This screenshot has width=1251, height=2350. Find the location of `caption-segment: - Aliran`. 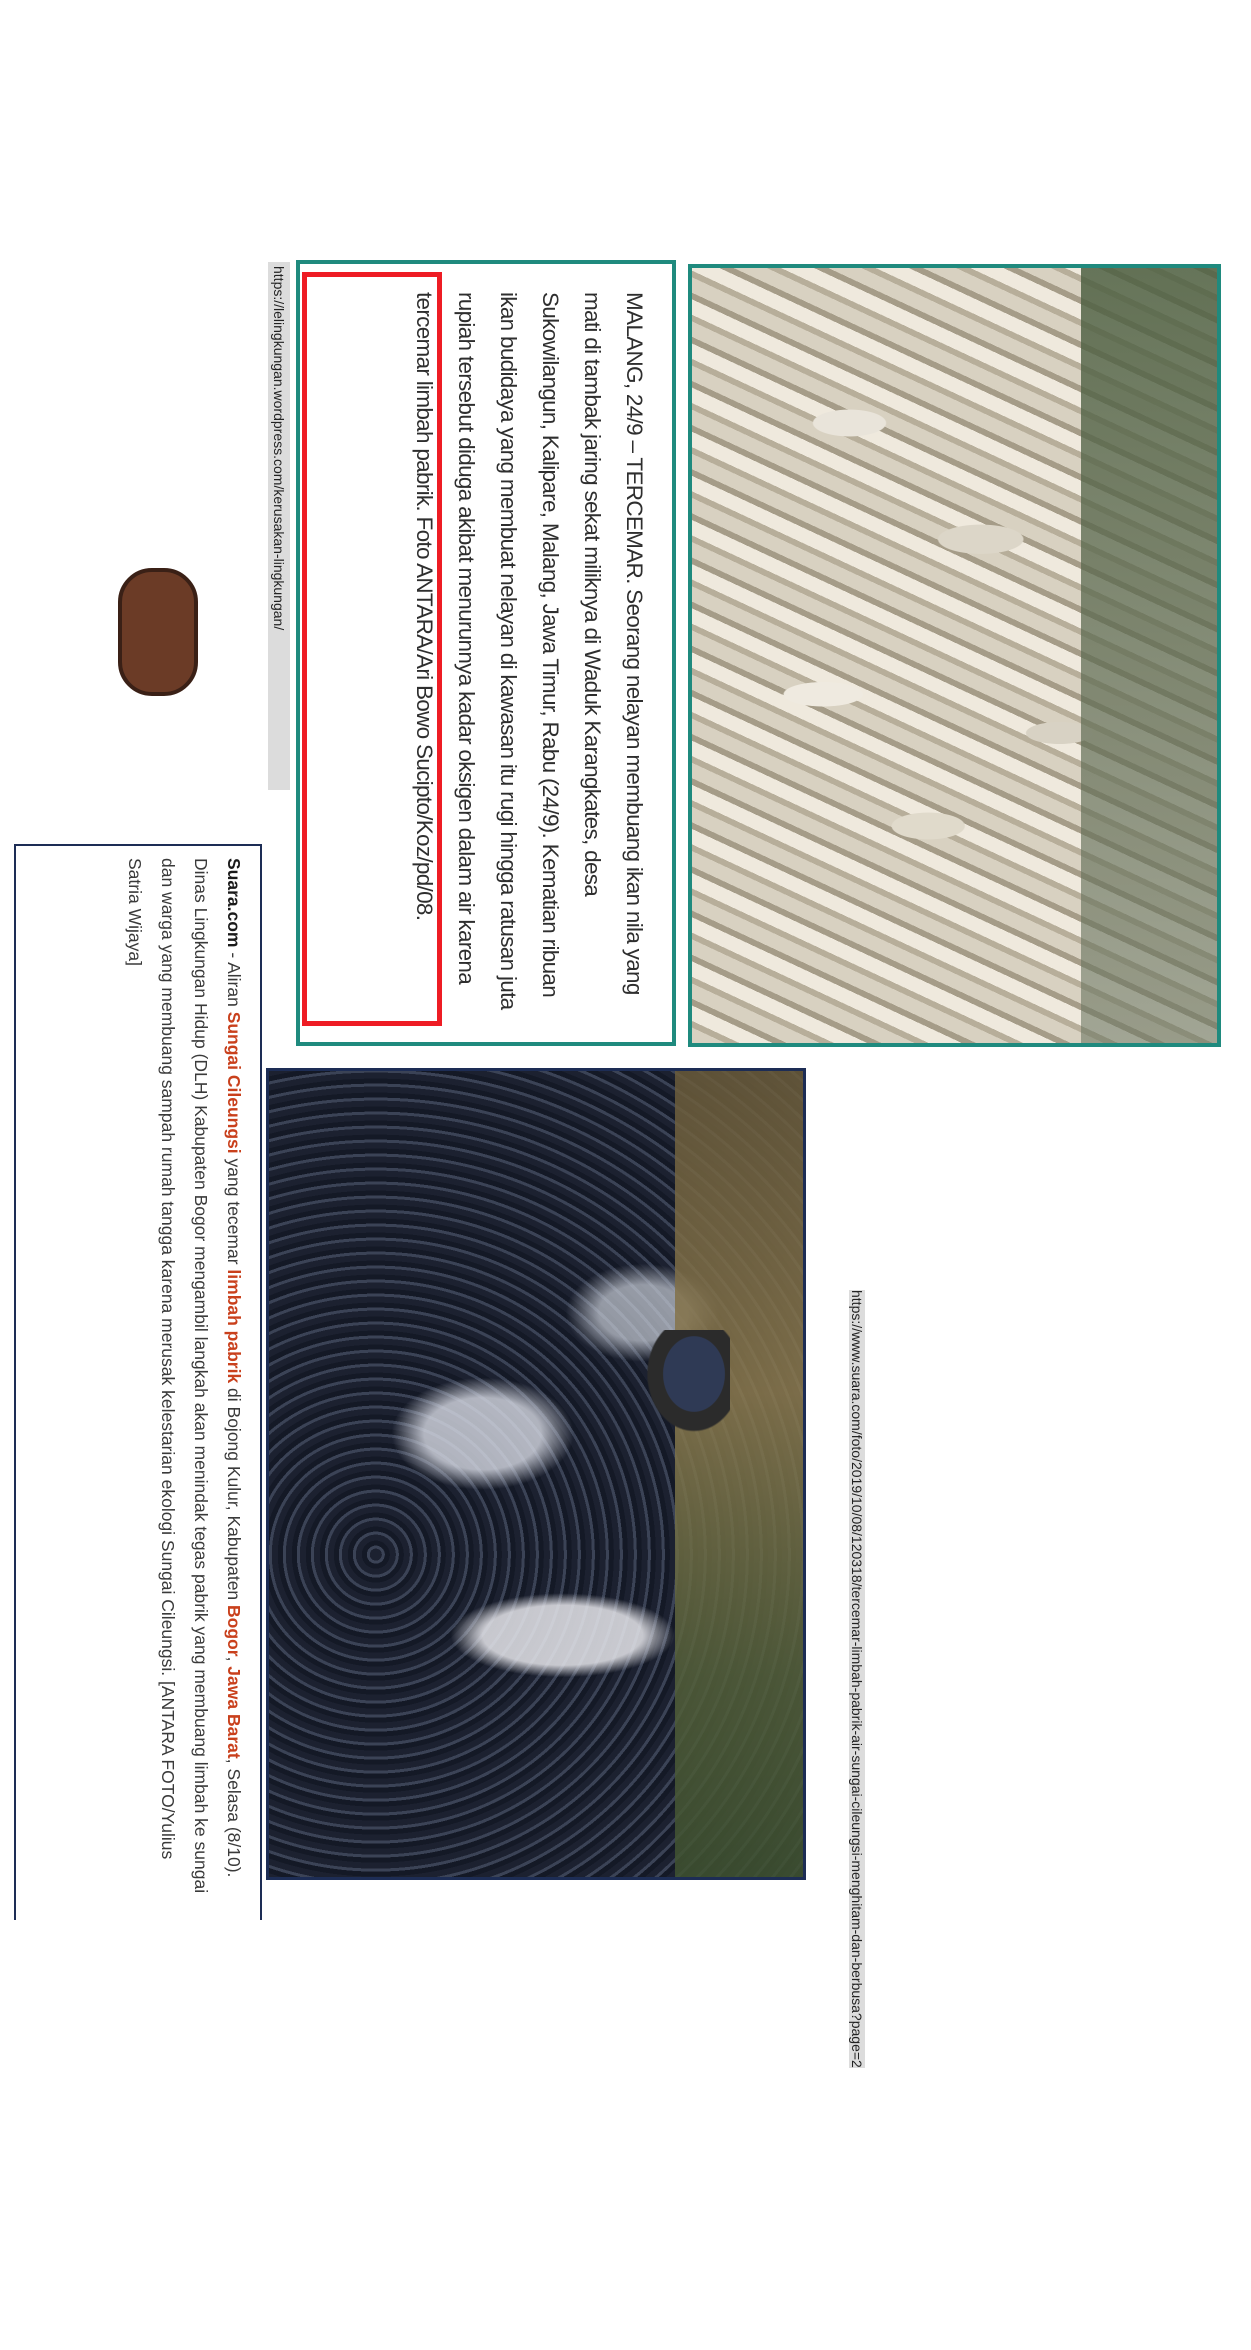

caption-segment: - Aliran is located at coordinates (234, 979).